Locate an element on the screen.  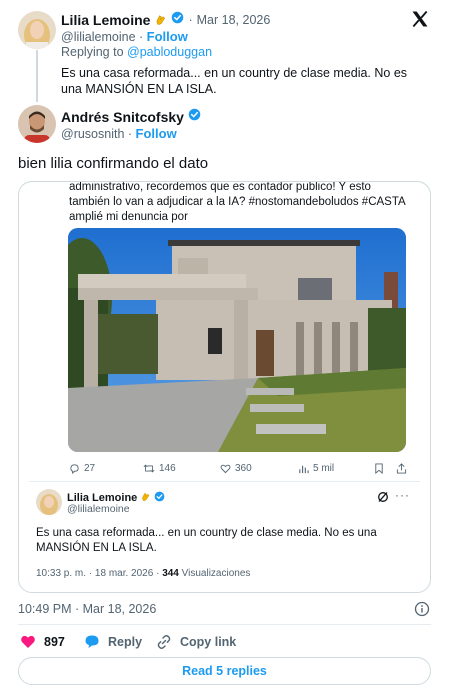
handle-row: @lilialemoine · Follow is located at coordinates (124, 36).